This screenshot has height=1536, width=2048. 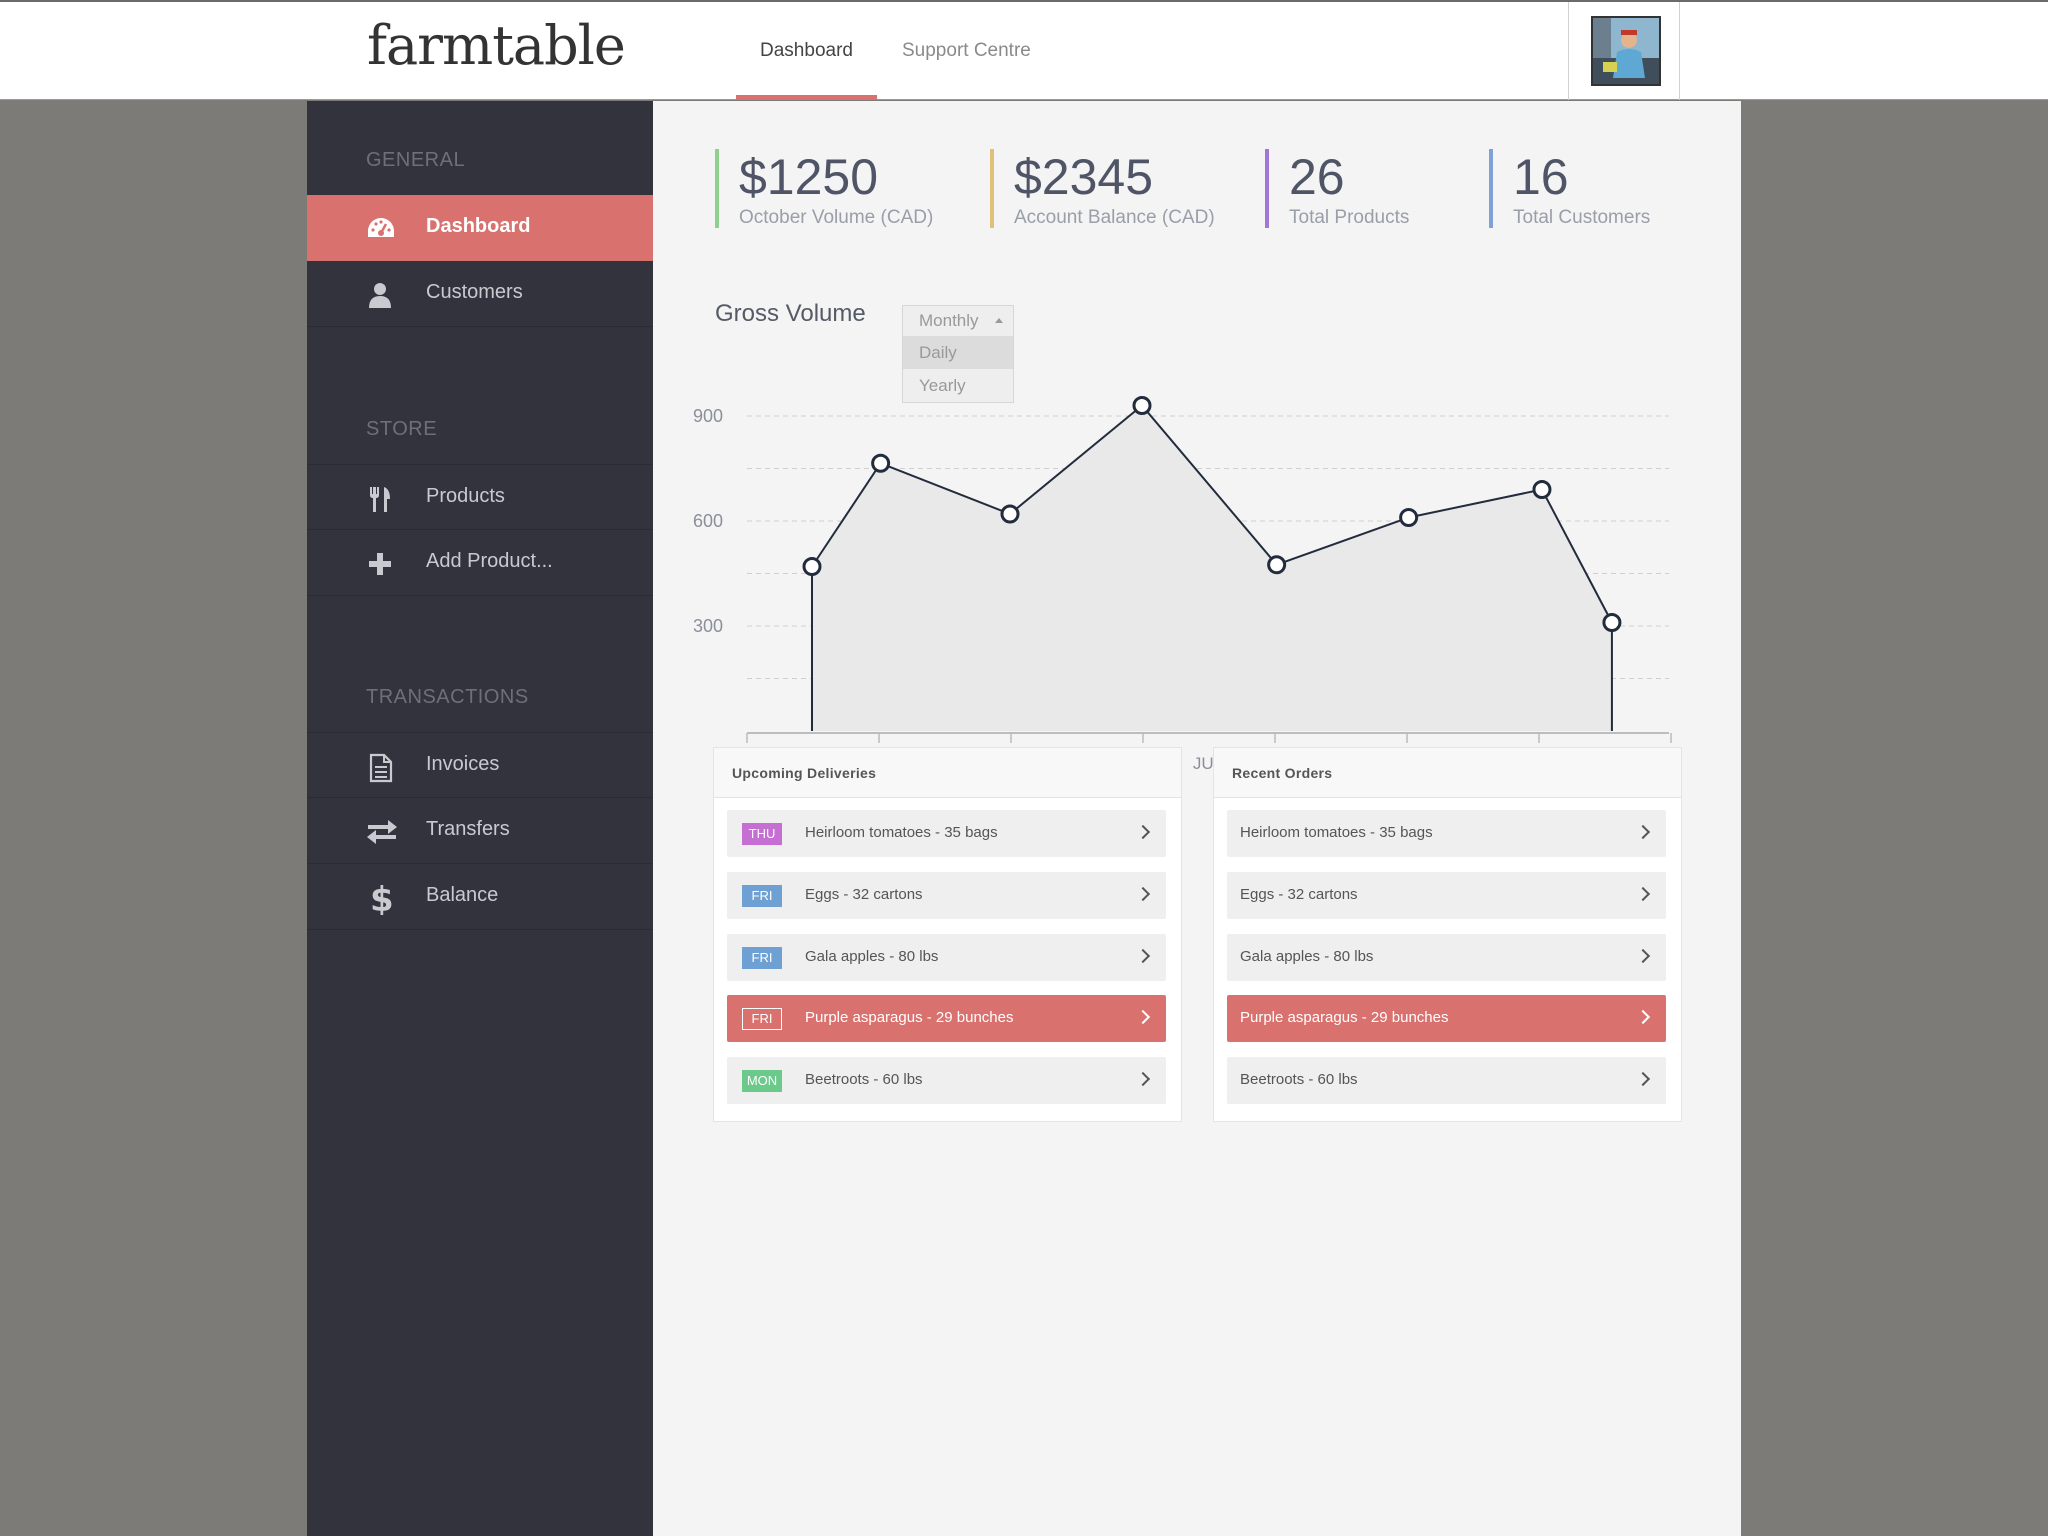 What do you see at coordinates (447, 697) in the screenshot?
I see `sidebar-section-transactions: TRANSACTIONS` at bounding box center [447, 697].